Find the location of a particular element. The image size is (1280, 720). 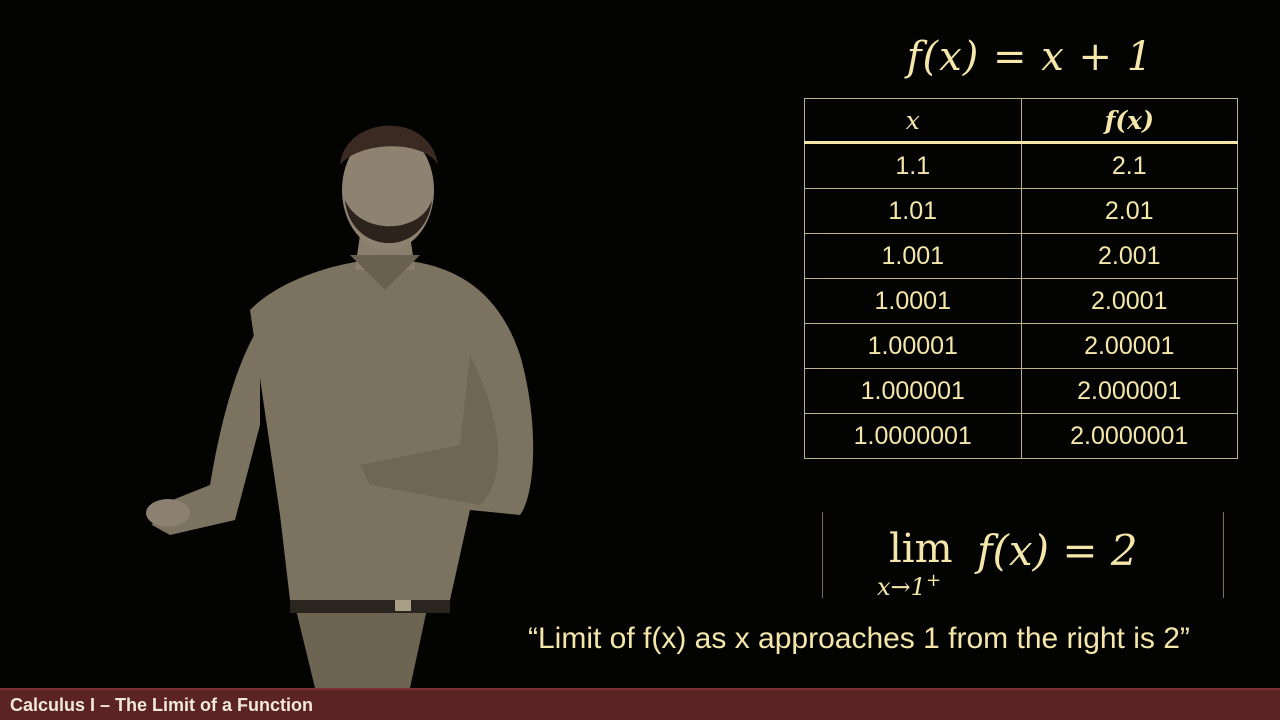

limit-expression: f(x) = 2 is located at coordinates (1057, 550).